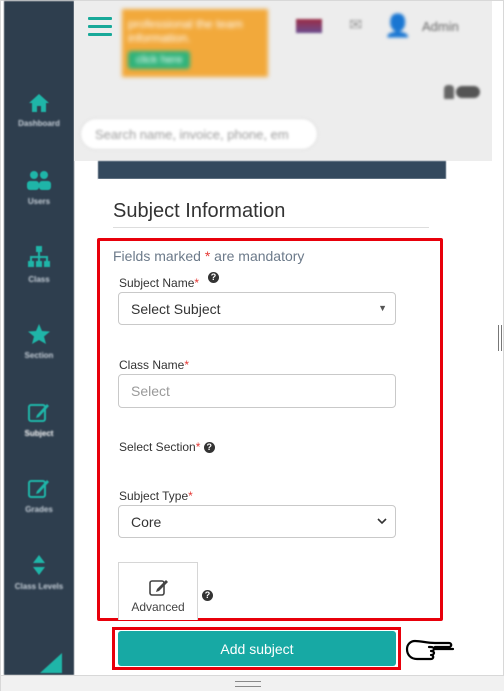 The image size is (504, 691). Describe the element at coordinates (100, 28) in the screenshot. I see `hamburger-menu-icon` at that location.